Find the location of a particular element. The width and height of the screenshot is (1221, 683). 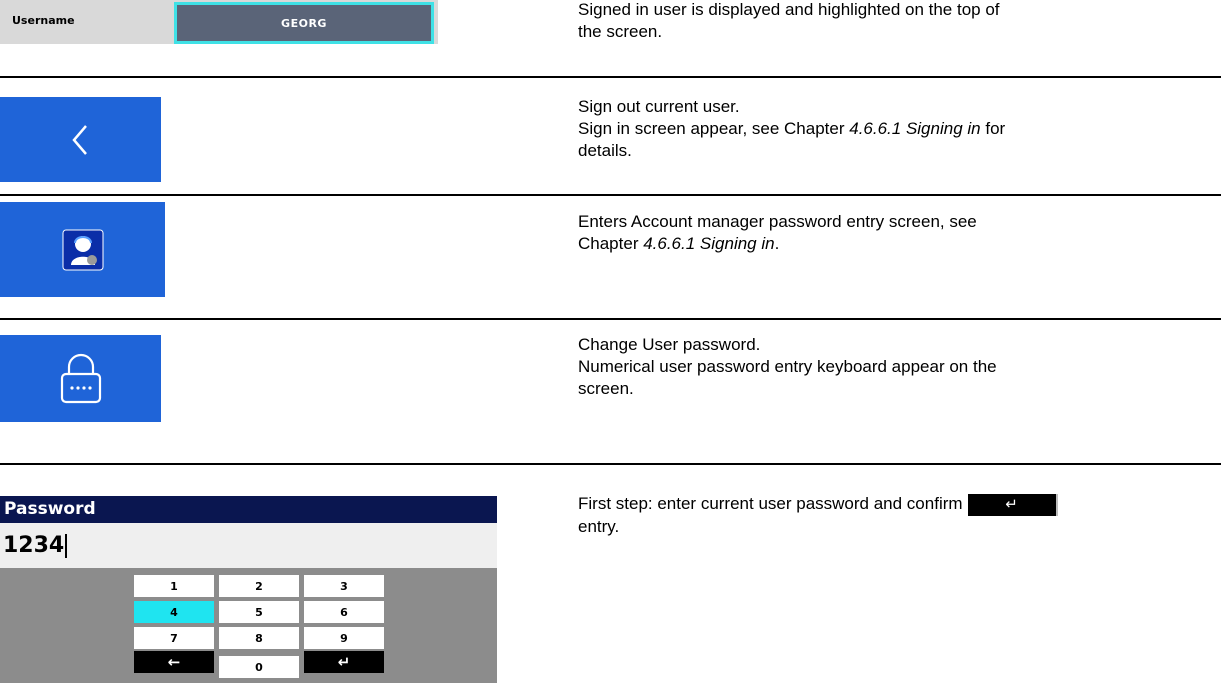

enter-button-glyph: ↵ is located at coordinates (1012, 504).